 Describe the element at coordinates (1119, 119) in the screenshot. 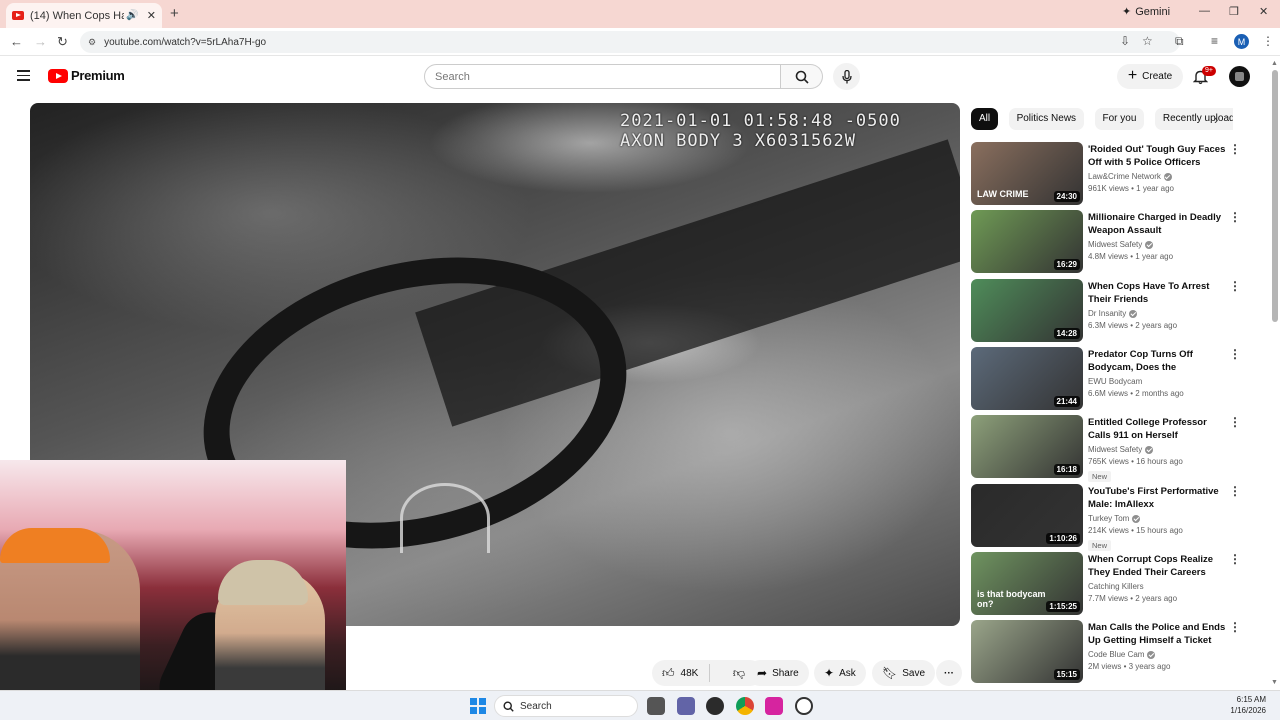

I see `chip-for-you: For you` at that location.